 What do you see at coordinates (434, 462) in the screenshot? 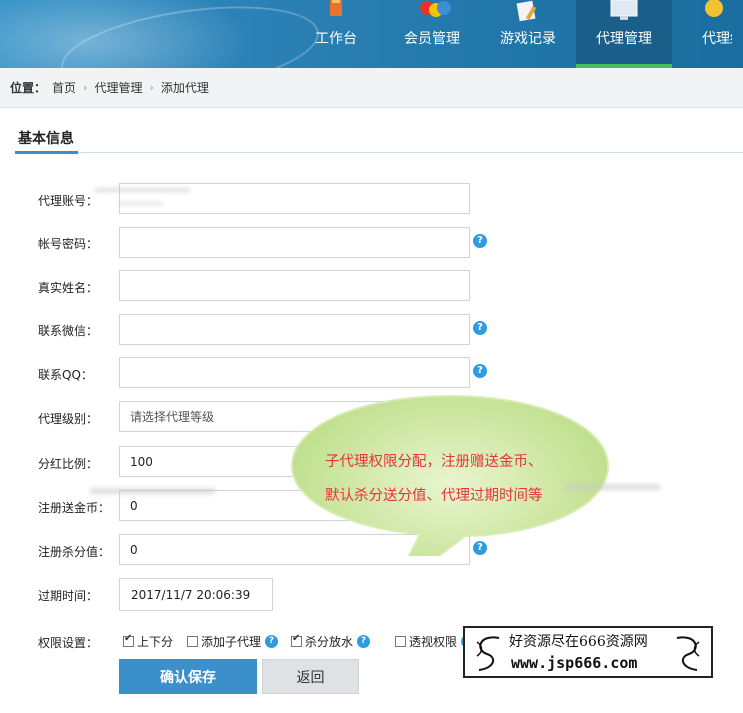
I see `callout-line-1: 子代理权限分配，注册赠送金币、` at bounding box center [434, 462].